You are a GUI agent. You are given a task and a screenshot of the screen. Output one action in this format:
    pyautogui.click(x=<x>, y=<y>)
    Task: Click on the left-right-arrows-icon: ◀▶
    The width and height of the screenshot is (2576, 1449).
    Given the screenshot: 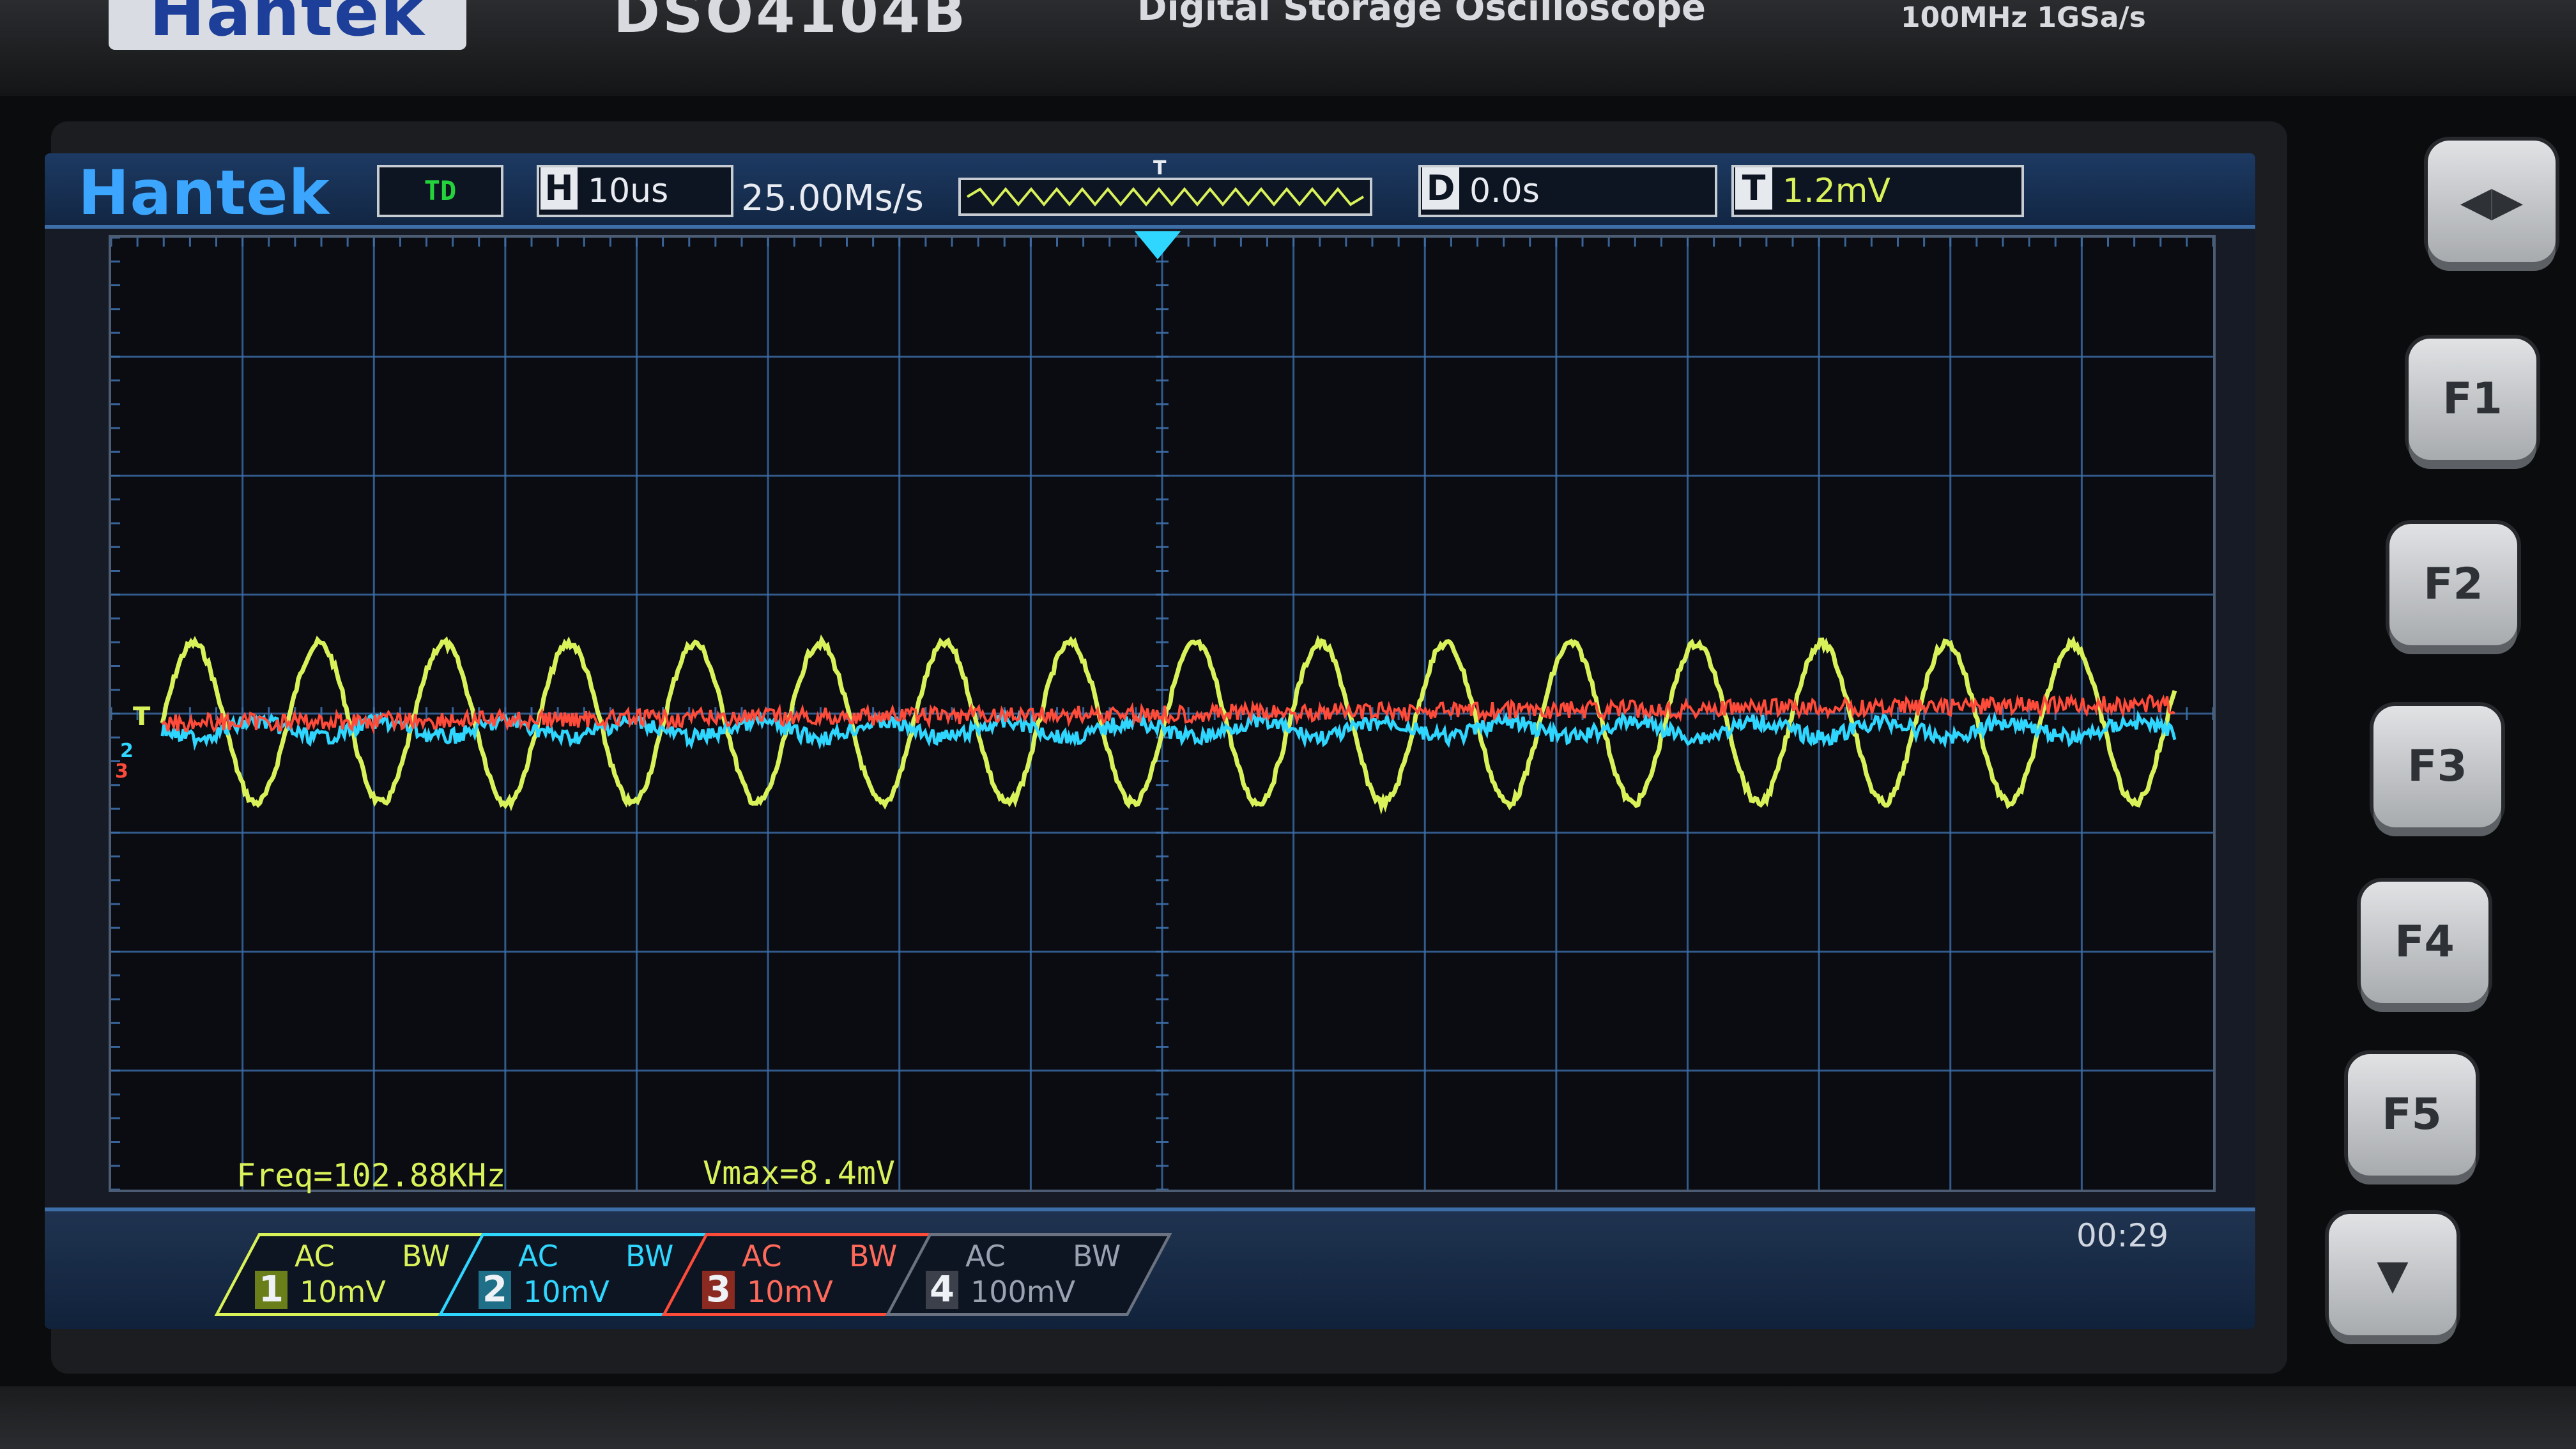 What is the action you would take?
    pyautogui.click(x=2492, y=202)
    